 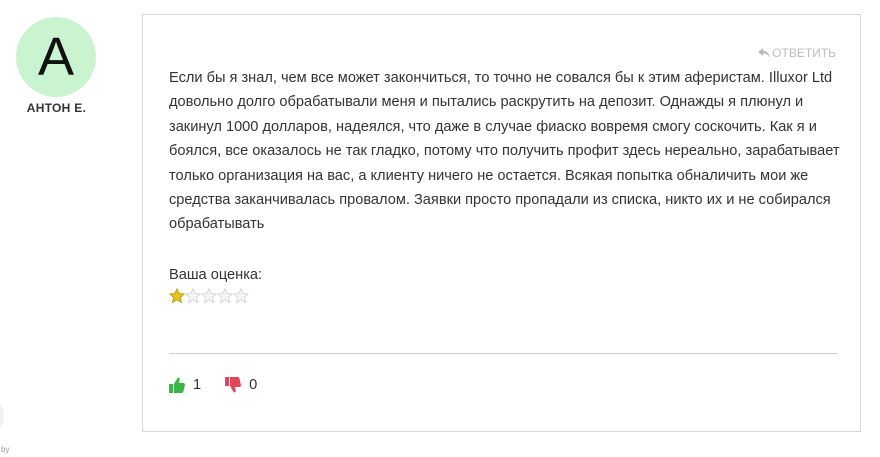 What do you see at coordinates (2, 416) in the screenshot?
I see `side-widget-edge` at bounding box center [2, 416].